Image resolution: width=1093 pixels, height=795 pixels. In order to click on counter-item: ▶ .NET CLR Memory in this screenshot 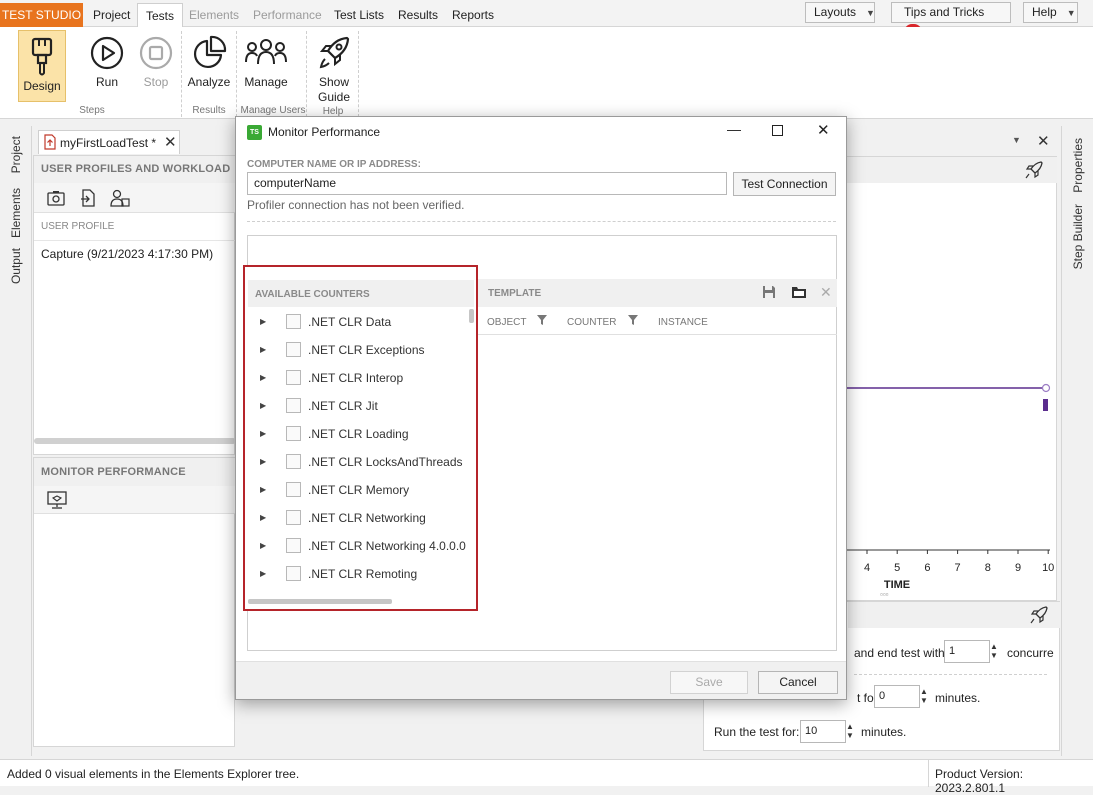, I will do `click(368, 490)`.